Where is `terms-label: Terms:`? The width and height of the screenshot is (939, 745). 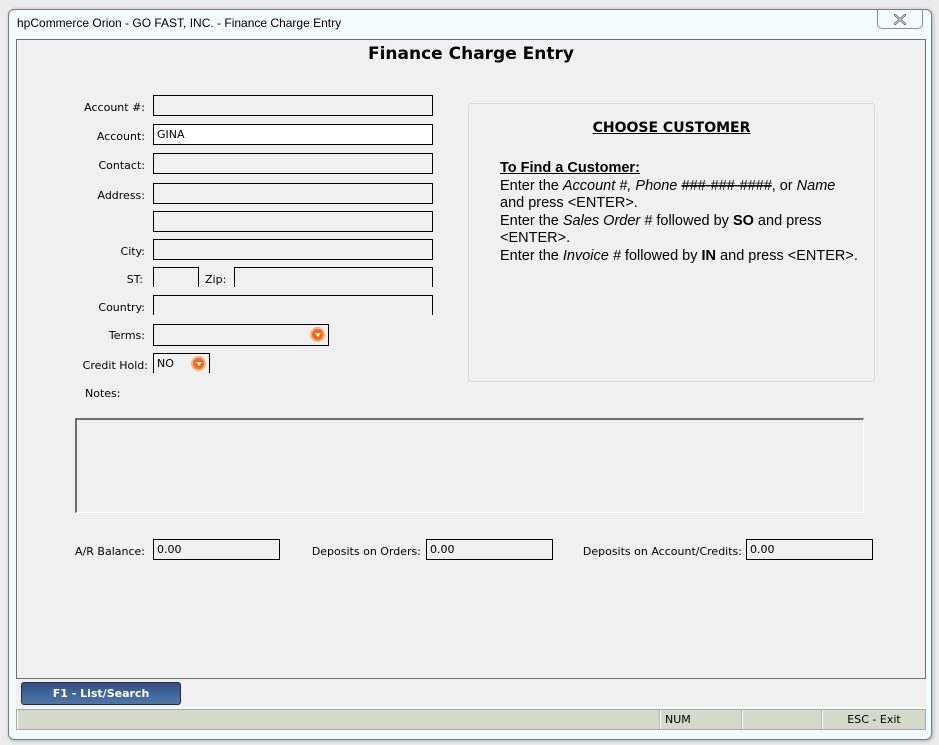 terms-label: Terms: is located at coordinates (126, 335).